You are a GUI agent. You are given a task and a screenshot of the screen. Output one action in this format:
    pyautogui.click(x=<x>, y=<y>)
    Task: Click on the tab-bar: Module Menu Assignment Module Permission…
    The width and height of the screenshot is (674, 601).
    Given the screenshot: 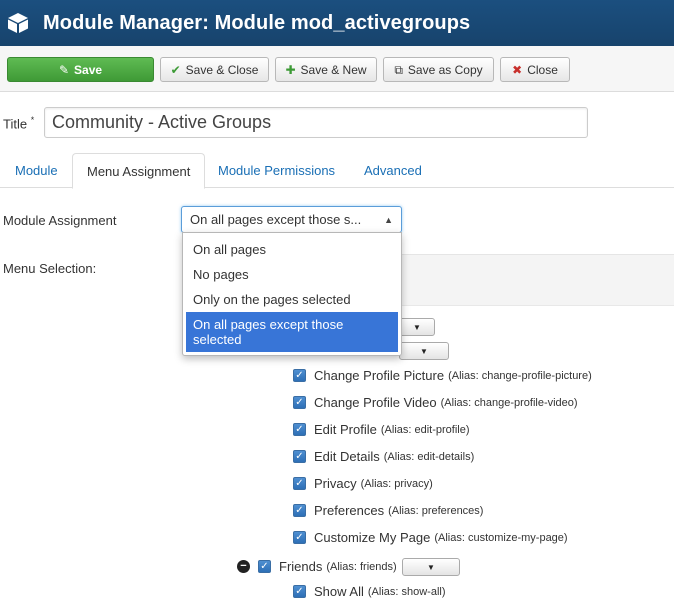 What is the action you would take?
    pyautogui.click(x=337, y=171)
    